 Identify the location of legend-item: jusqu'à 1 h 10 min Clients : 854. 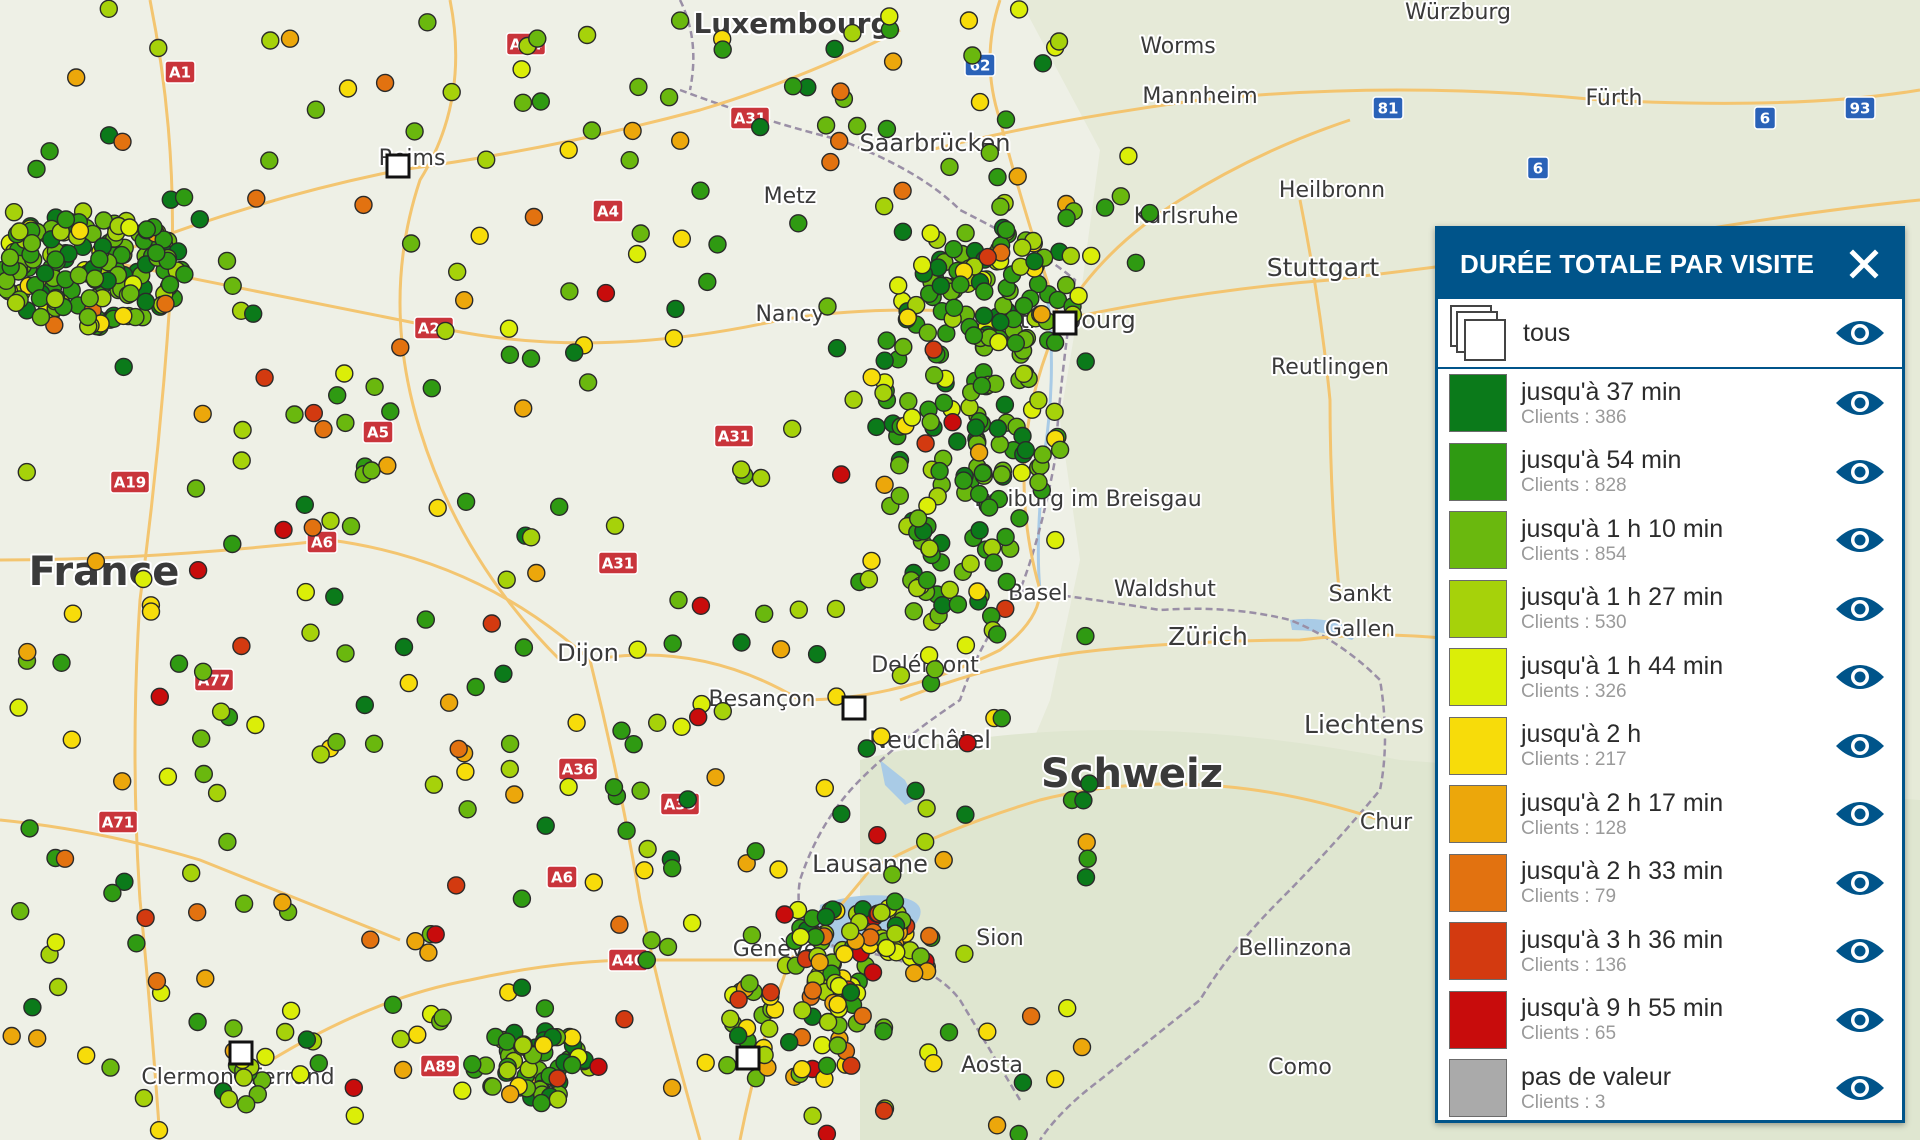
(1670, 540).